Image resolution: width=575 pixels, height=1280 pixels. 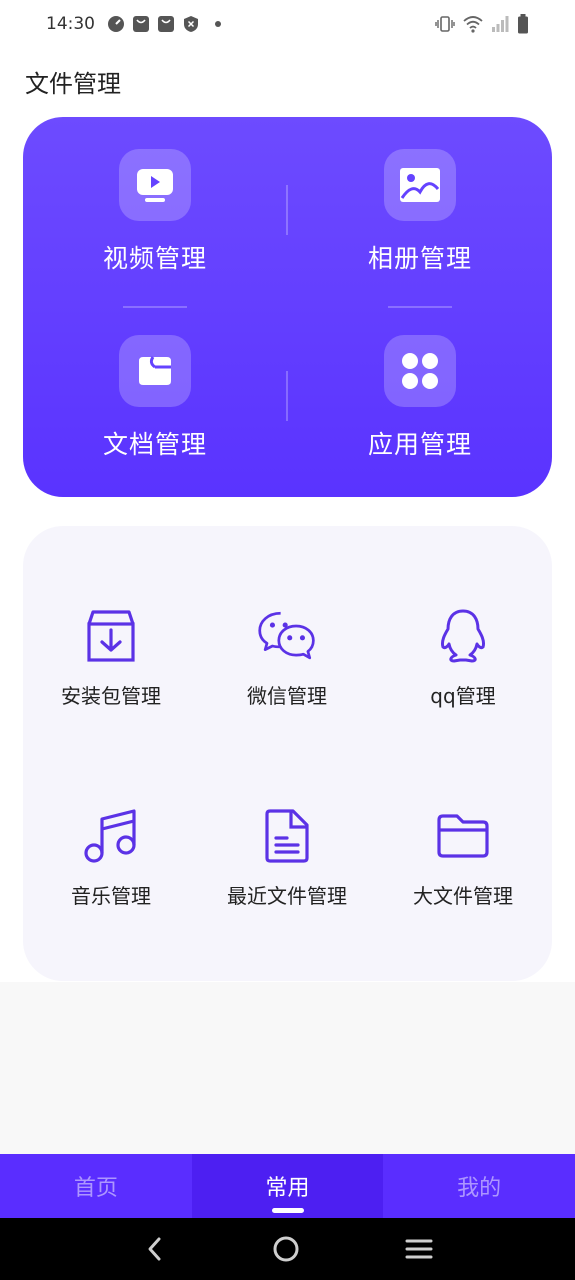 I want to click on music-manager-tile: 音乐管理, so click(x=111, y=866).